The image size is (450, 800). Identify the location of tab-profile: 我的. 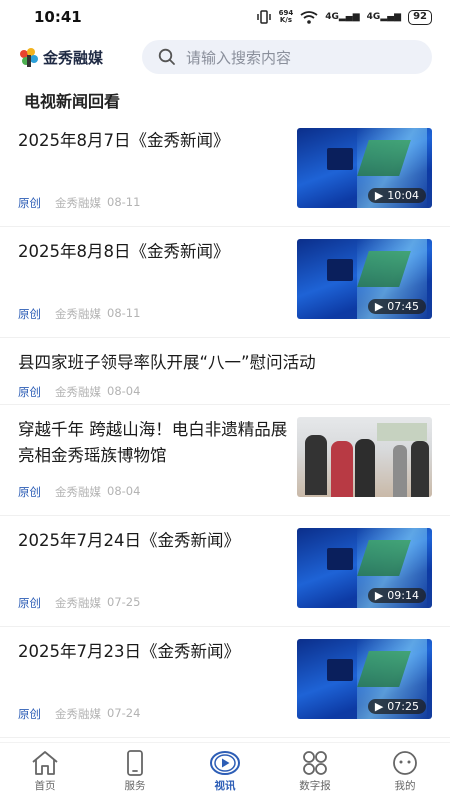
(405, 771).